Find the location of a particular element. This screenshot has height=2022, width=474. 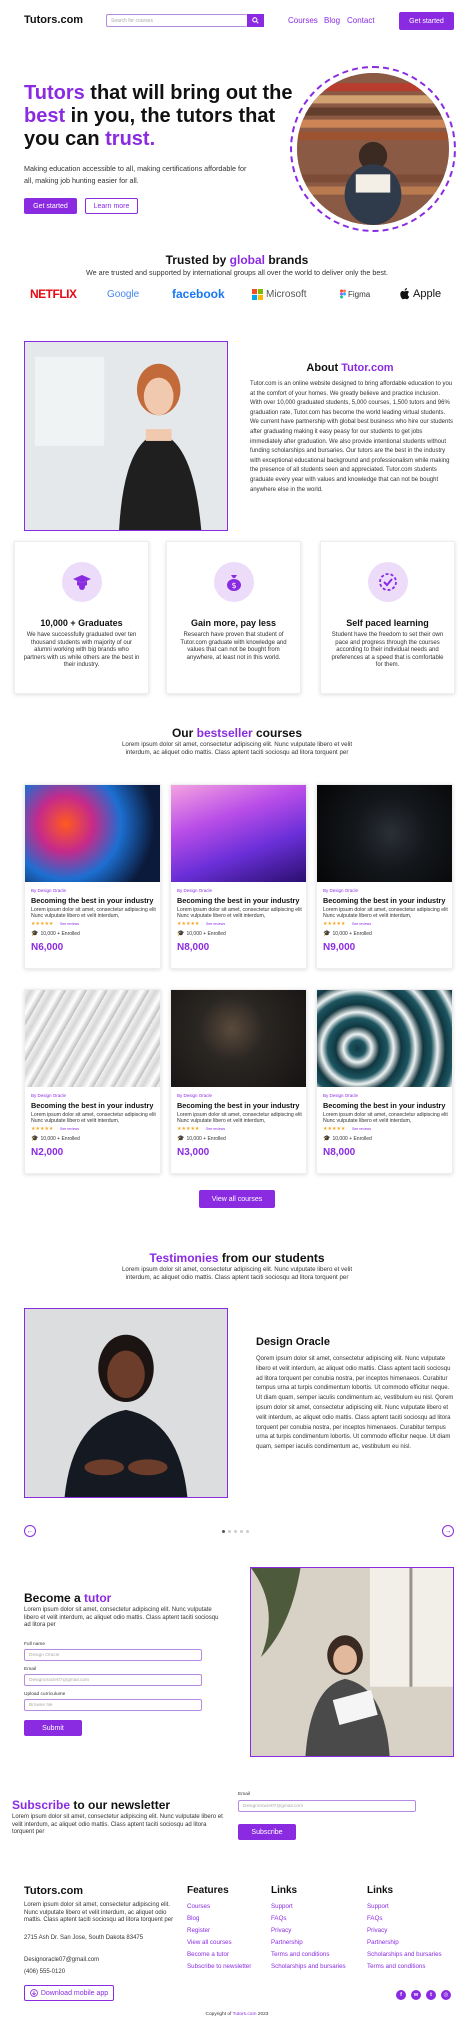

arrow-right-icon: → is located at coordinates (448, 1531).